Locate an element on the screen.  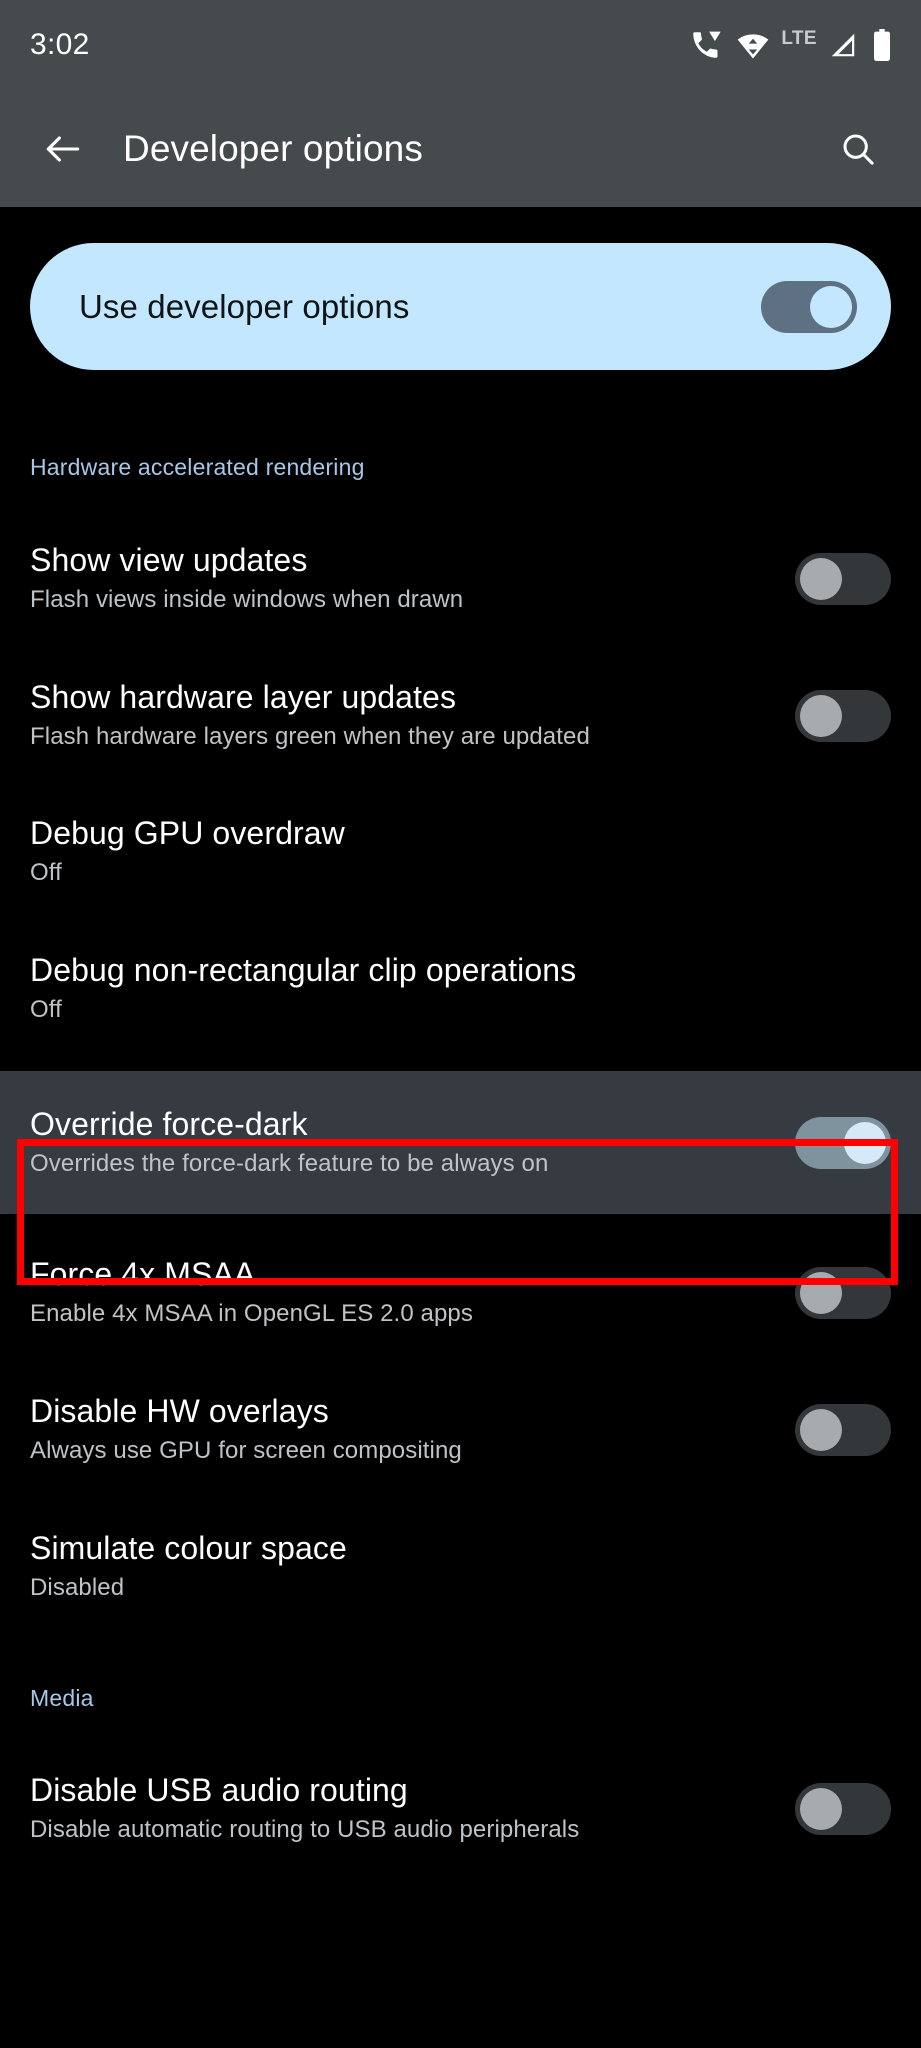
row-simulate-colour-space: Simulate colour space Disabled is located at coordinates (460, 1566).